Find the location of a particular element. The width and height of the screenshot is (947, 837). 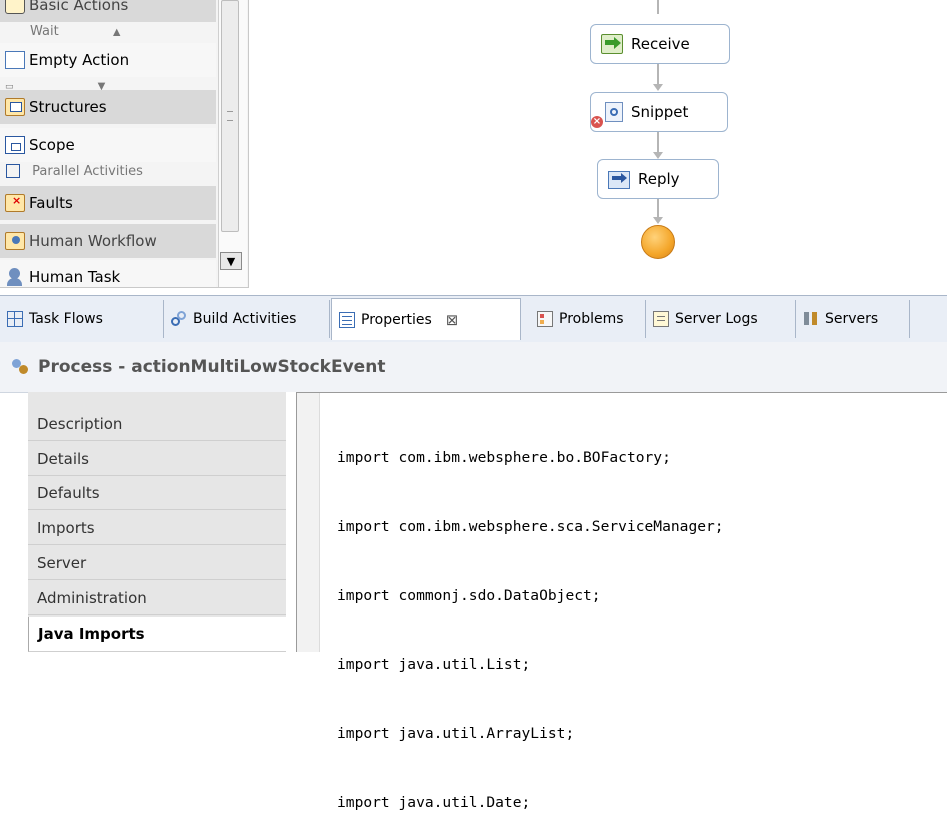

side-item-description: Description is located at coordinates (157, 424).